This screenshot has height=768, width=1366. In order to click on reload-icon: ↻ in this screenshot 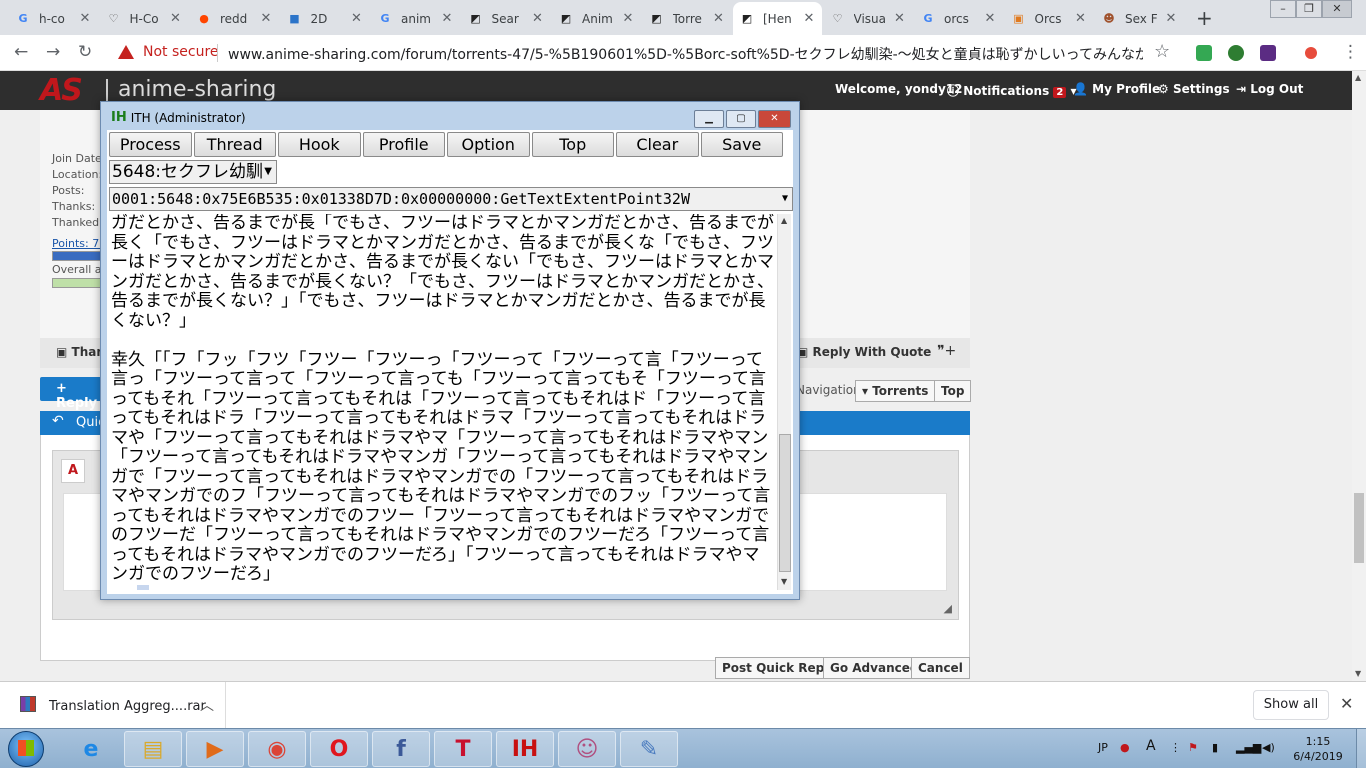, I will do `click(85, 52)`.